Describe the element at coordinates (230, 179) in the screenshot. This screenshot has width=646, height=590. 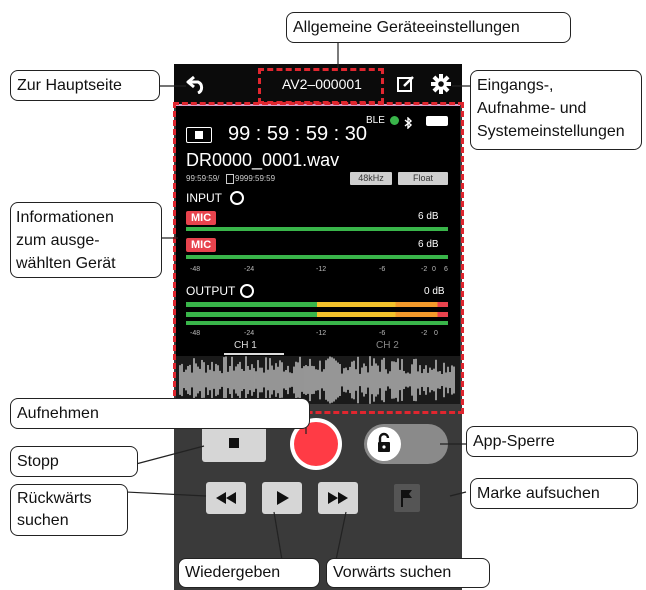
I see `file-icon` at that location.